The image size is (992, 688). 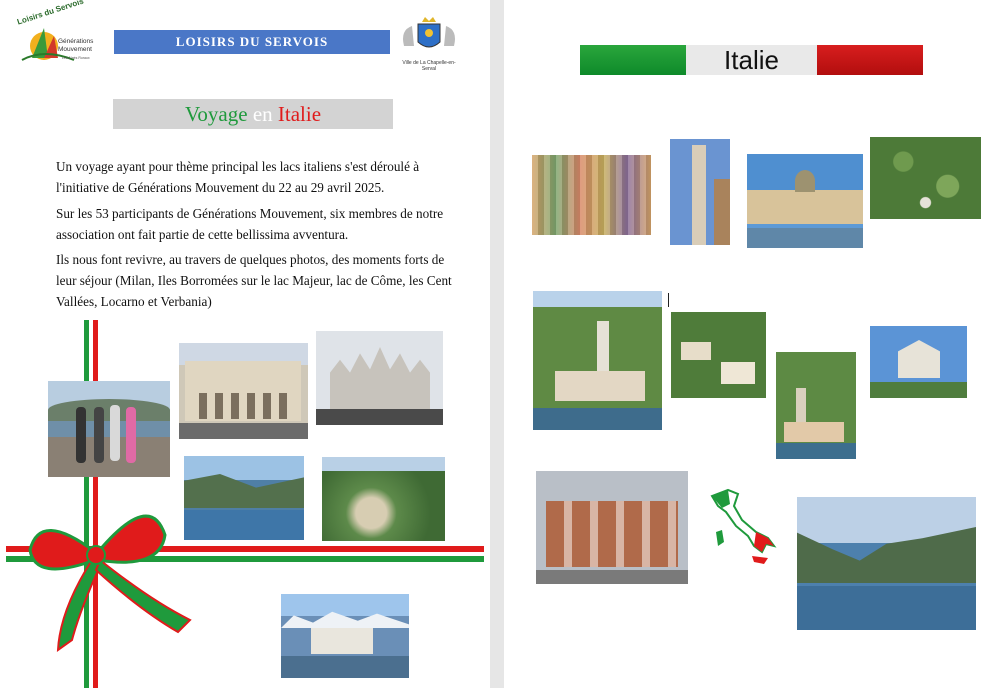 What do you see at coordinates (216, 114) in the screenshot?
I see `title-word-voyage: Voyage` at bounding box center [216, 114].